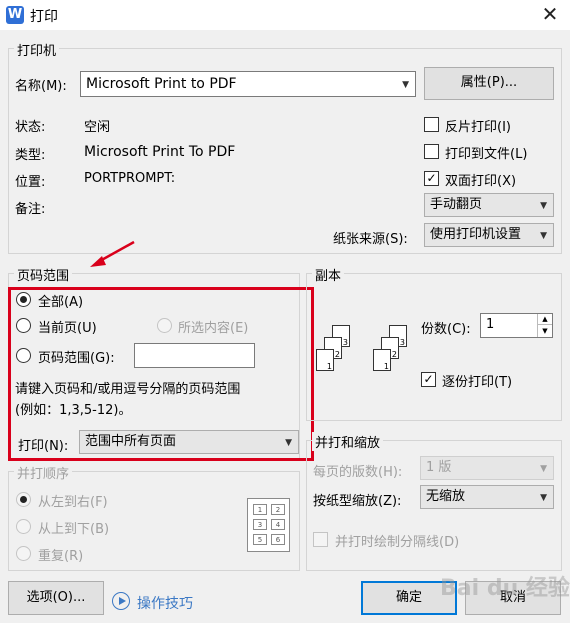  What do you see at coordinates (446, 496) in the screenshot?
I see `scale-value: 无缩放` at bounding box center [446, 496].